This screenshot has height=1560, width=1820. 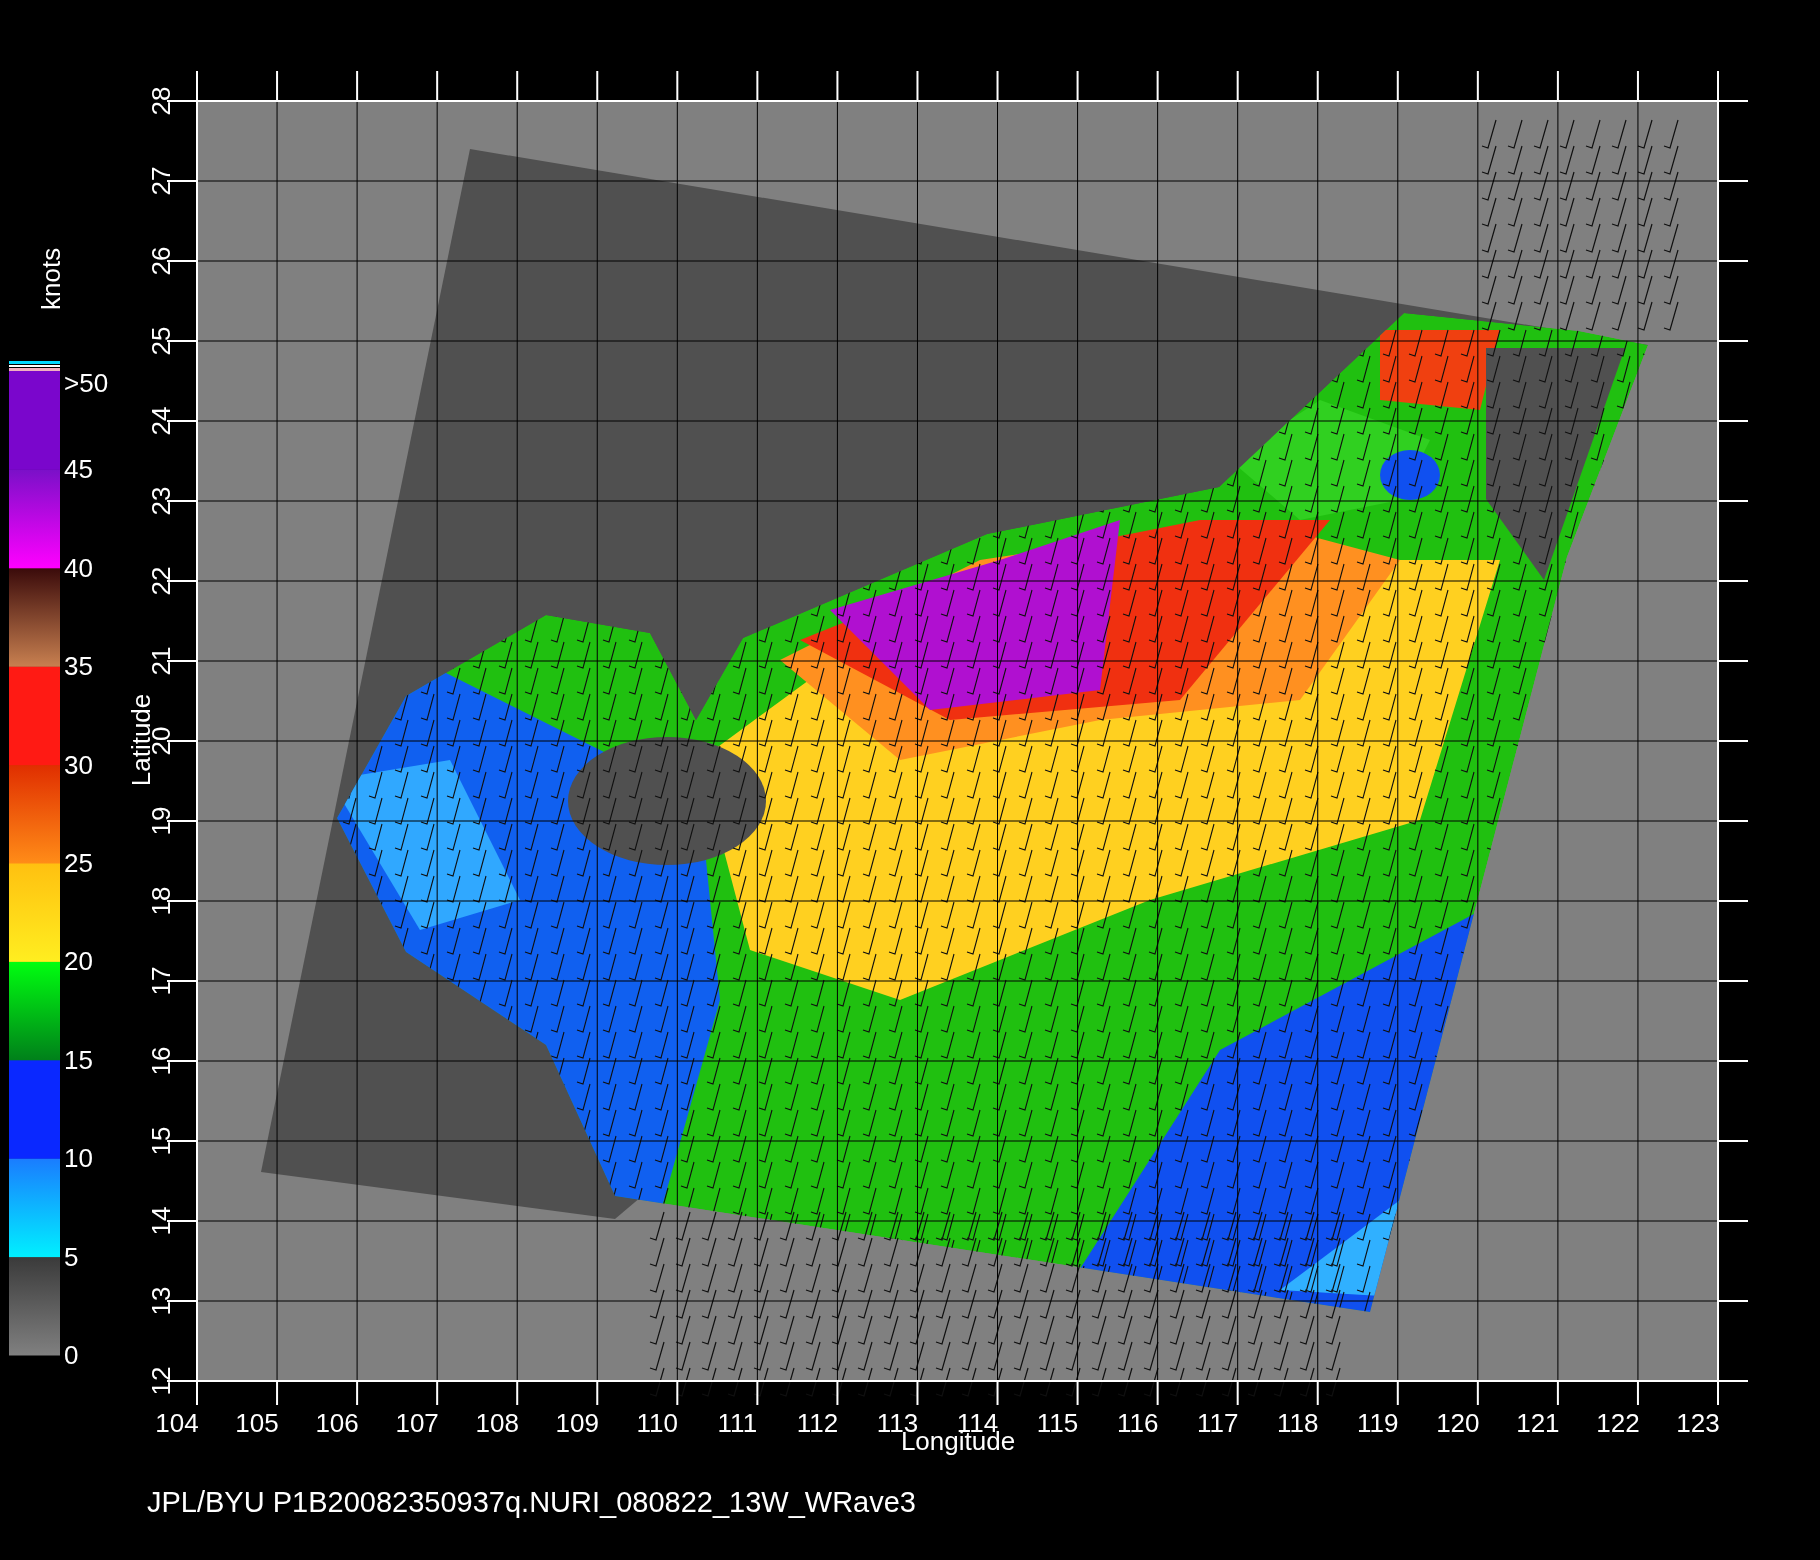 What do you see at coordinates (161, 341) in the screenshot?
I see `tick-label: 25` at bounding box center [161, 341].